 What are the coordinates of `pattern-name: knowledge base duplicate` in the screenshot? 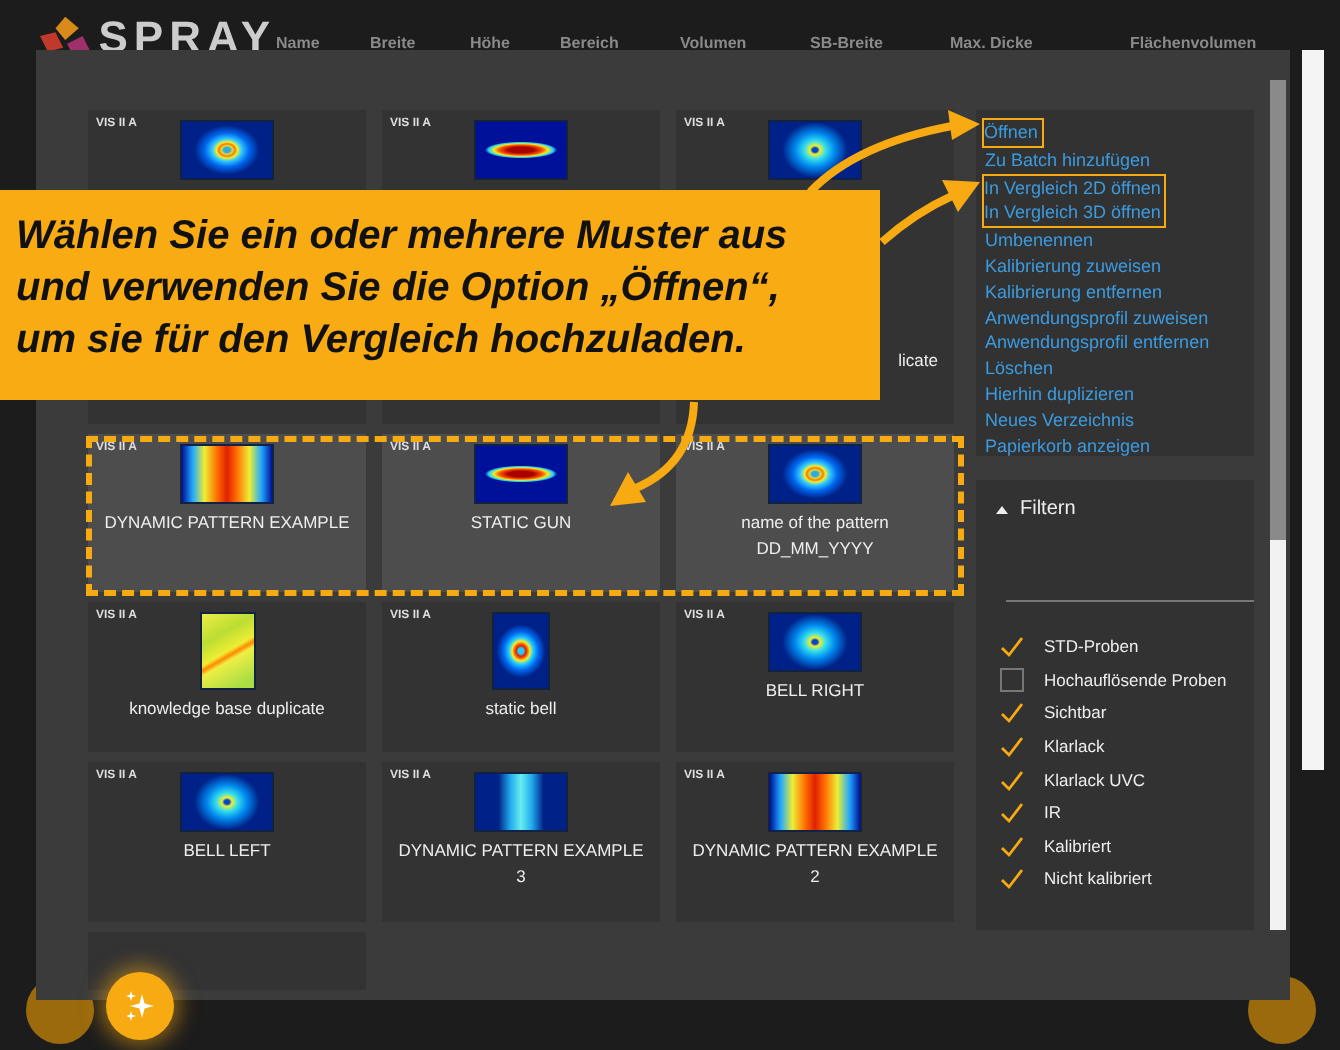 It's located at (227, 709).